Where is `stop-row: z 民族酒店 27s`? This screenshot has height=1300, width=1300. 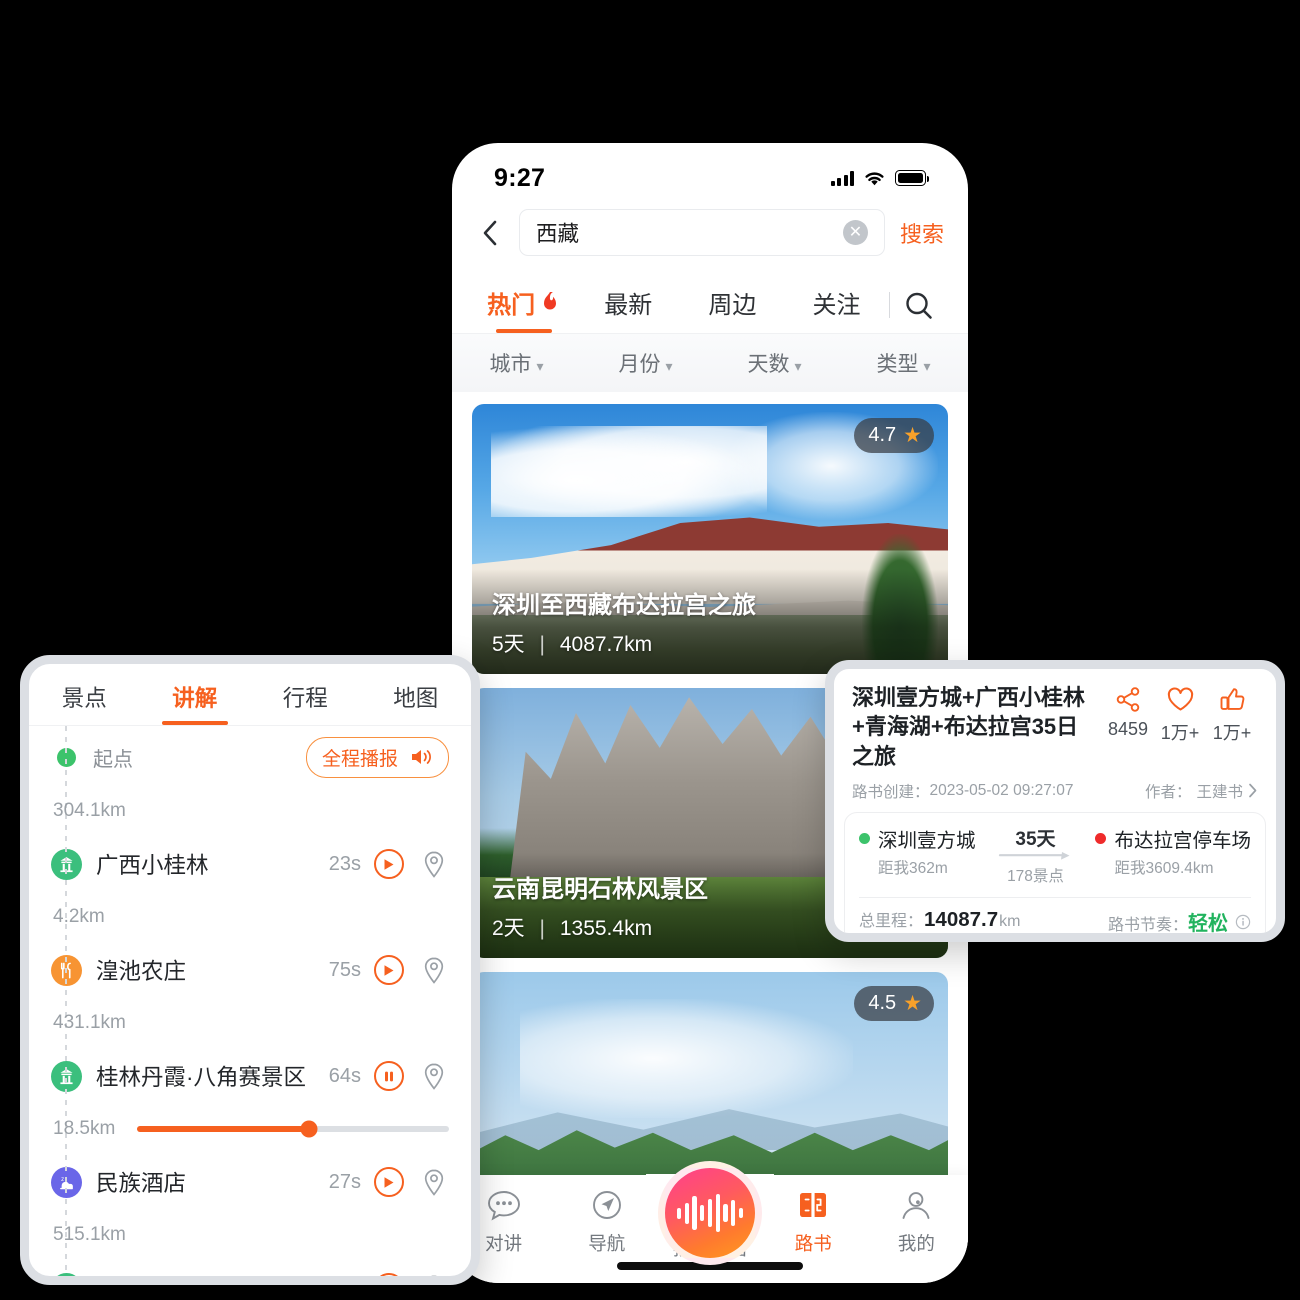
stop-row: z 民族酒店 27s is located at coordinates (250, 1182).